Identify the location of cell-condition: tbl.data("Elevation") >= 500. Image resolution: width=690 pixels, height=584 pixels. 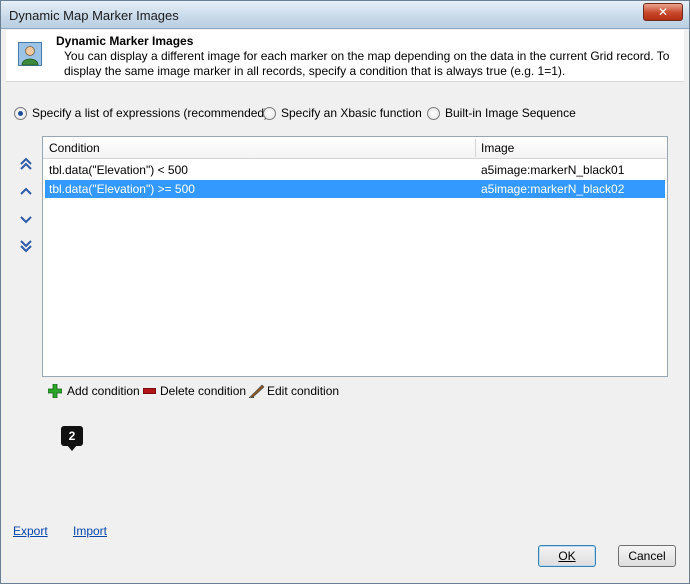
(122, 189).